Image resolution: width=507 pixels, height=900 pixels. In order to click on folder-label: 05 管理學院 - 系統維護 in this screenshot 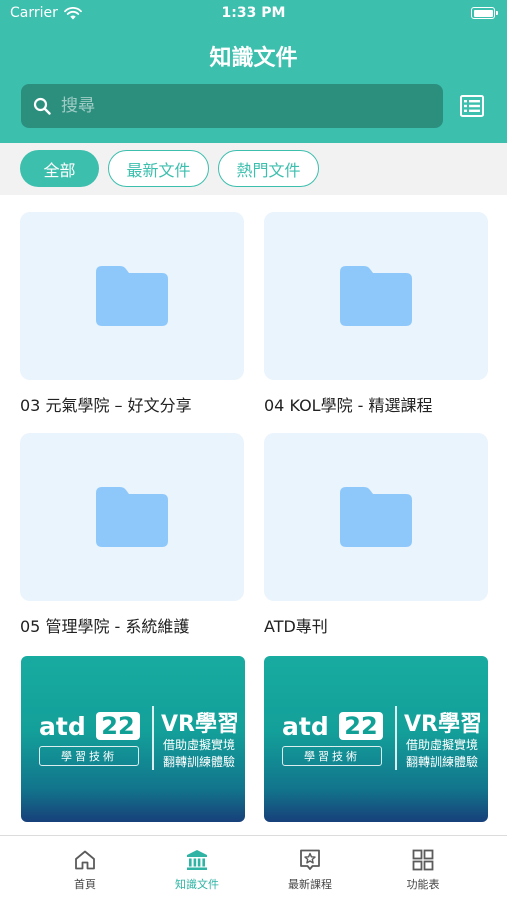, I will do `click(105, 626)`.